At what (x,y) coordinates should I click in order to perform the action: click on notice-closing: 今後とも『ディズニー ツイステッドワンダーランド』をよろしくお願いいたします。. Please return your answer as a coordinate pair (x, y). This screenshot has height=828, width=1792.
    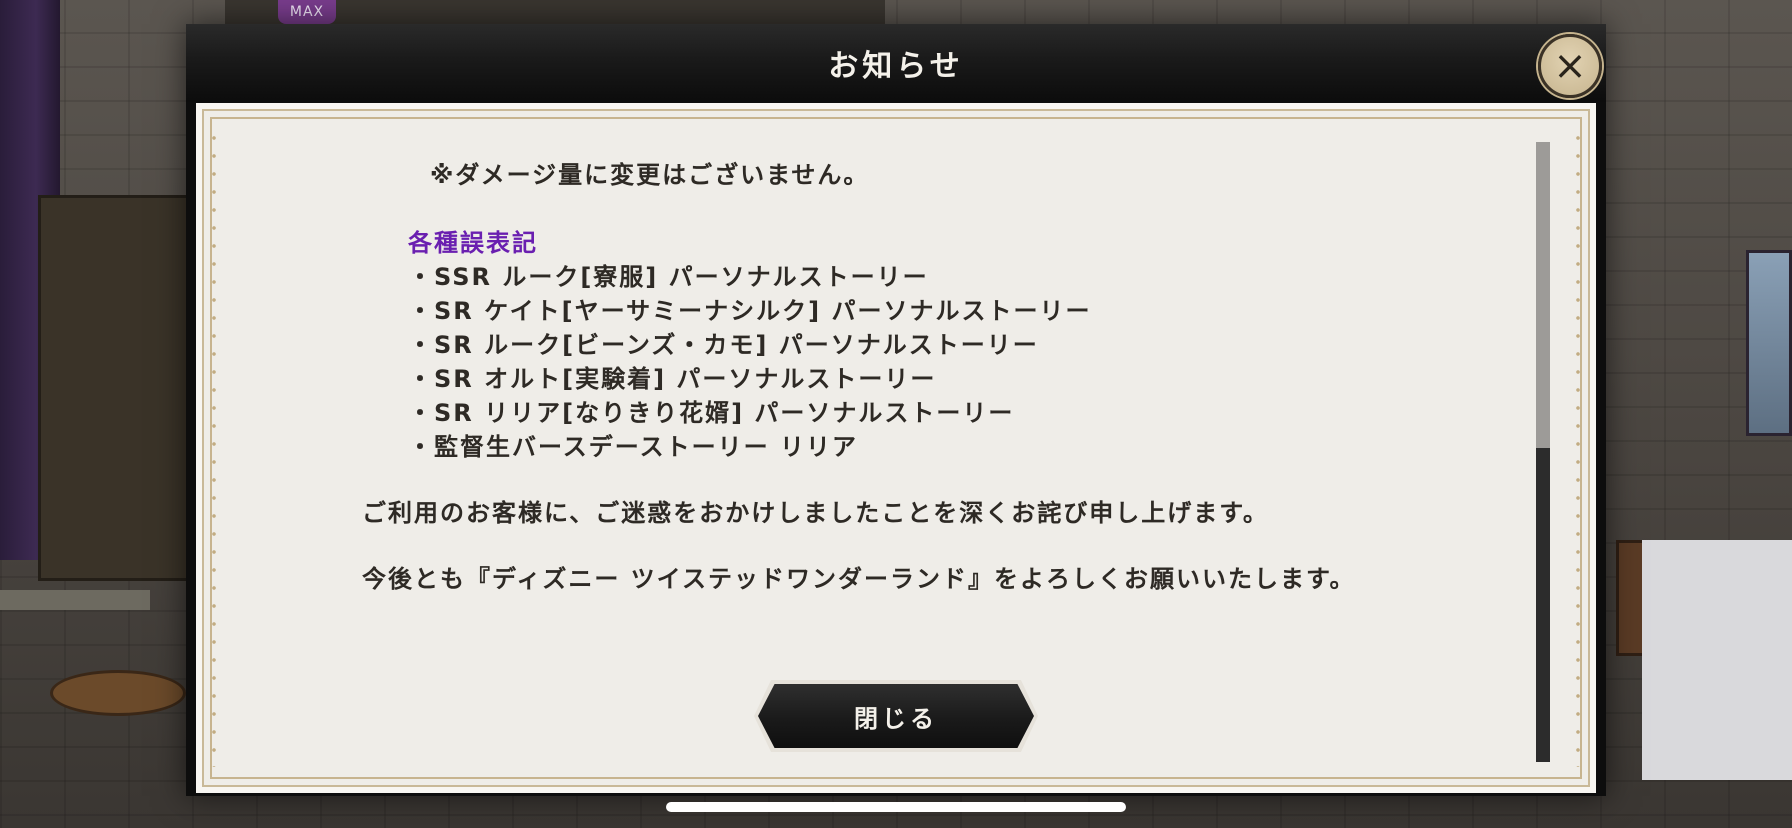
    Looking at the image, I should click on (859, 579).